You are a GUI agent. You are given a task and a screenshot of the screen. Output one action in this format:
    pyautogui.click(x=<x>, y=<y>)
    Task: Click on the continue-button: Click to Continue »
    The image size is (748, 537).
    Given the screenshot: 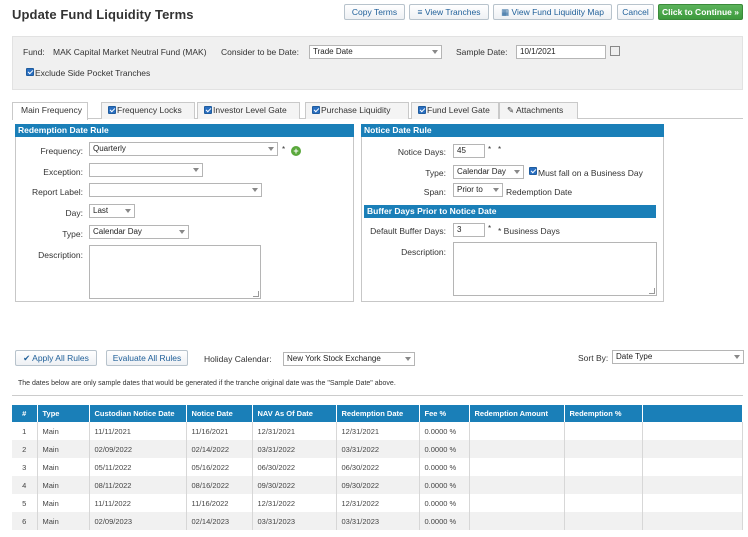 What is the action you would take?
    pyautogui.click(x=700, y=12)
    